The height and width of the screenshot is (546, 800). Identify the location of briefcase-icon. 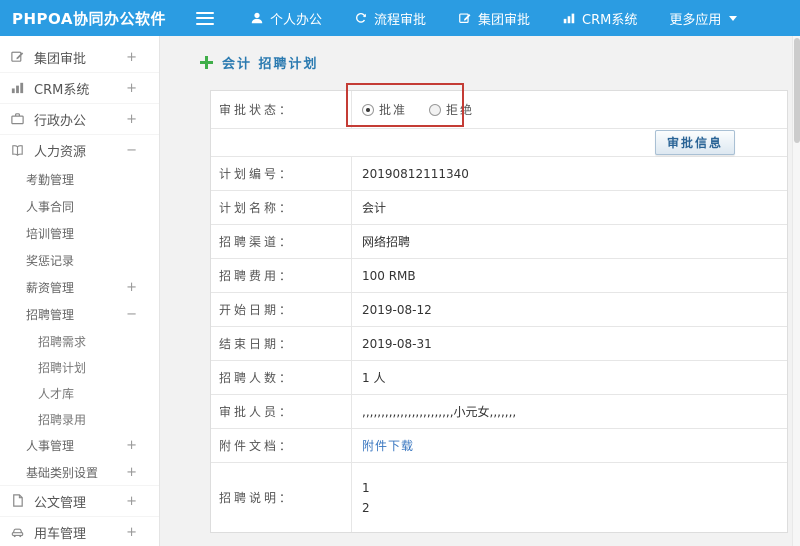
(18, 119).